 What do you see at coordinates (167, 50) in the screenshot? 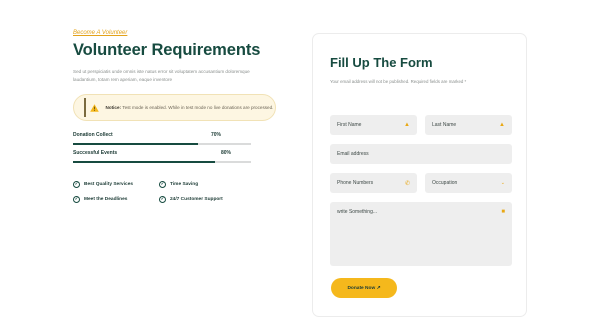
I see `page-title: Volunteer Requirements` at bounding box center [167, 50].